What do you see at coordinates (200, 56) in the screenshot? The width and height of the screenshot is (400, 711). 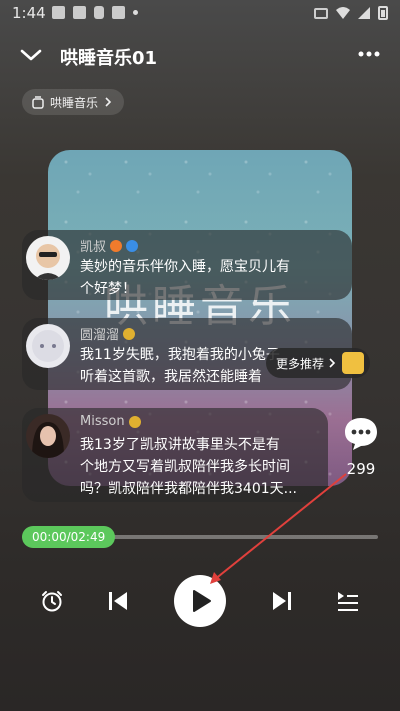 I see `player-header: 哄睡音乐01` at bounding box center [200, 56].